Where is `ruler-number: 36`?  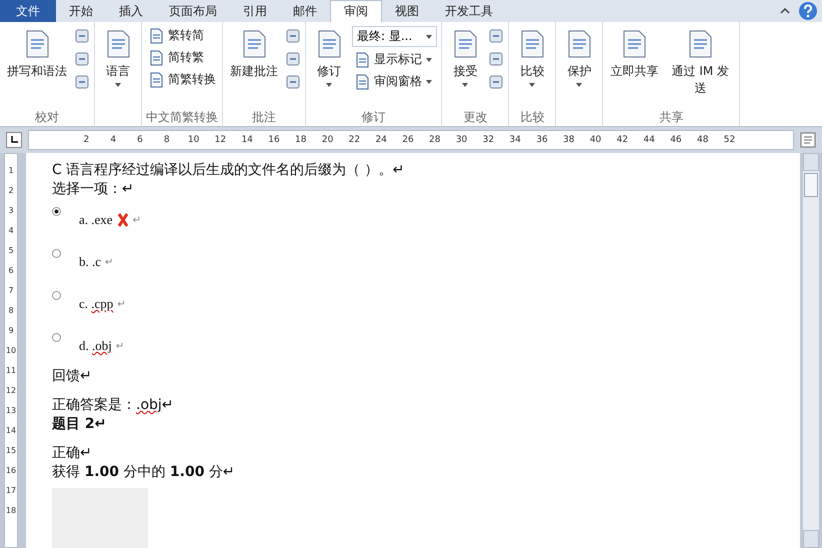 ruler-number: 36 is located at coordinates (542, 140).